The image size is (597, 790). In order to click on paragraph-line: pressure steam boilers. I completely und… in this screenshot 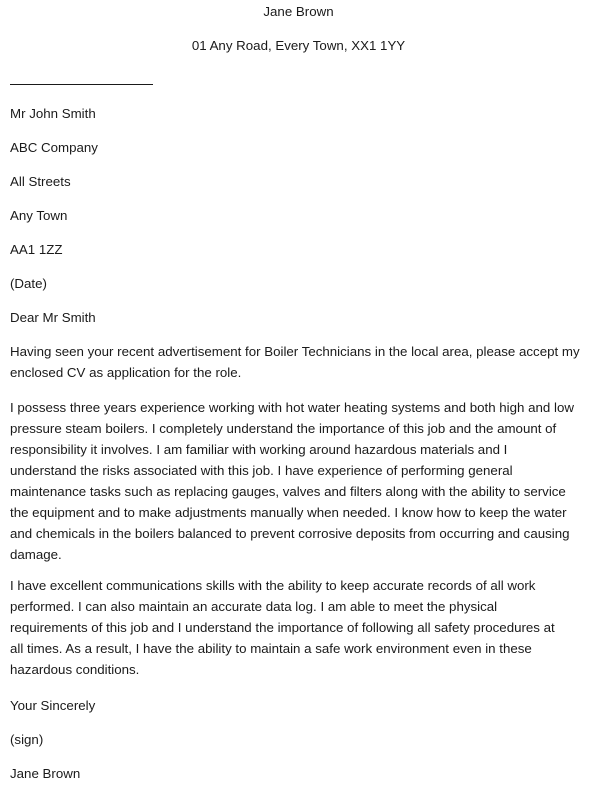, I will do `click(283, 428)`.